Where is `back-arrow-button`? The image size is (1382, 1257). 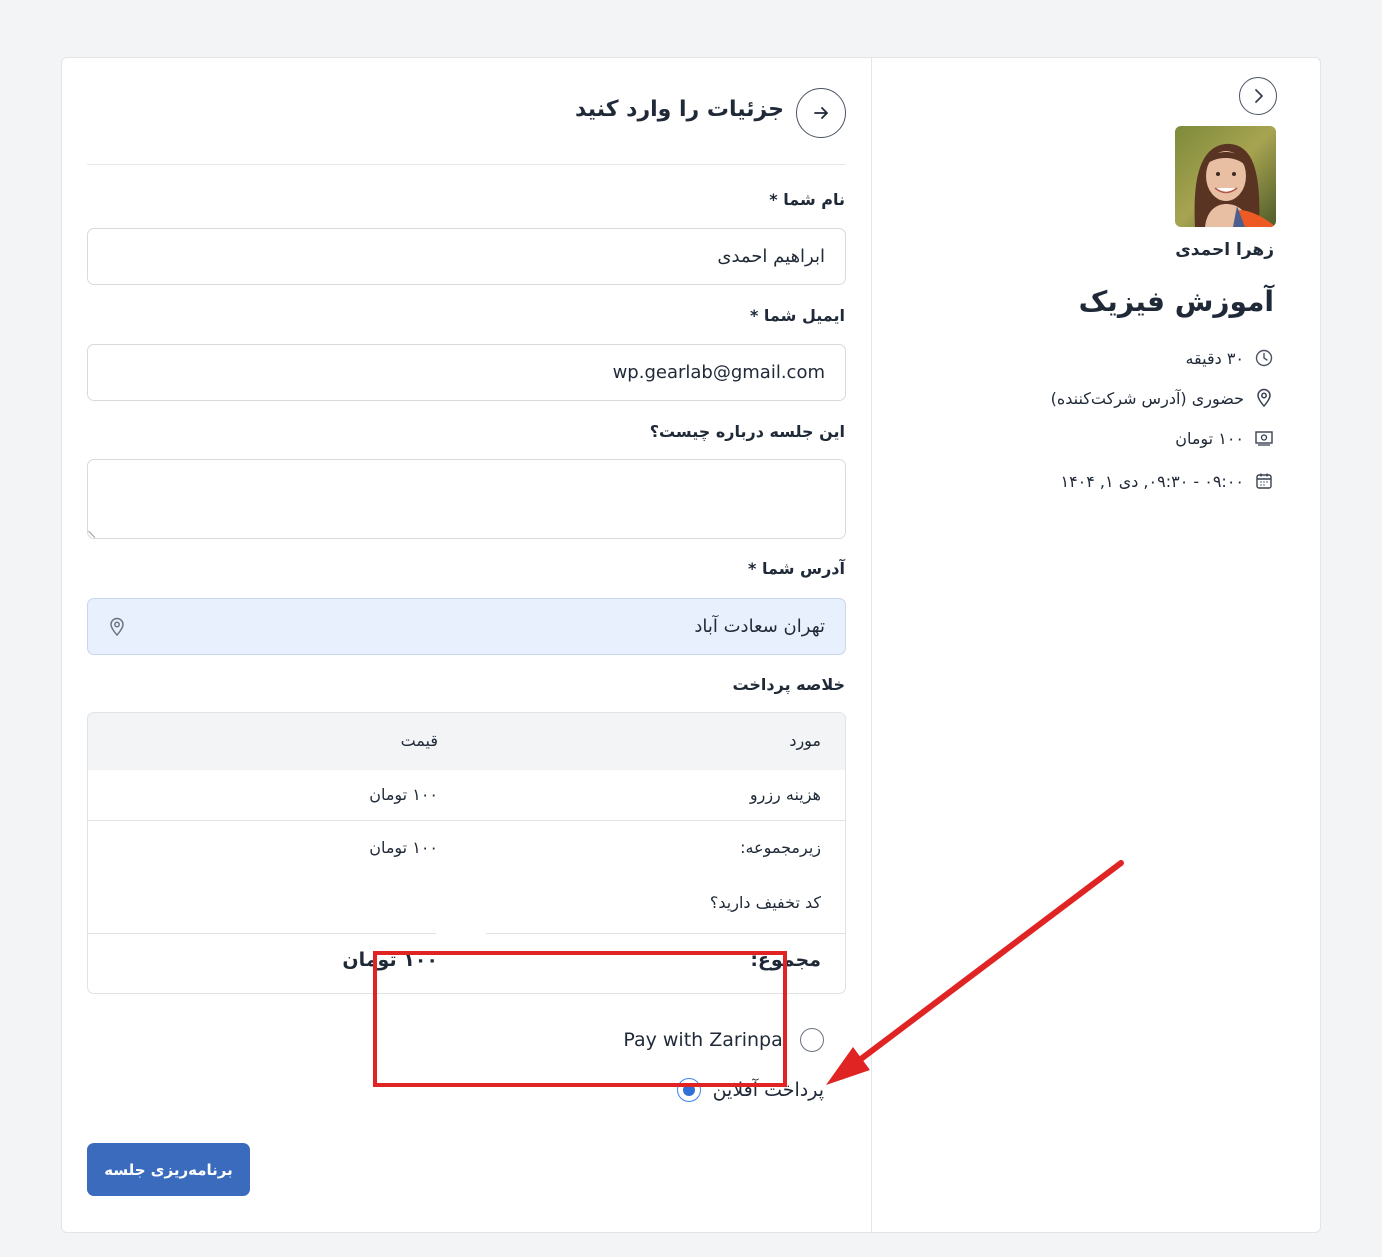 back-arrow-button is located at coordinates (821, 113).